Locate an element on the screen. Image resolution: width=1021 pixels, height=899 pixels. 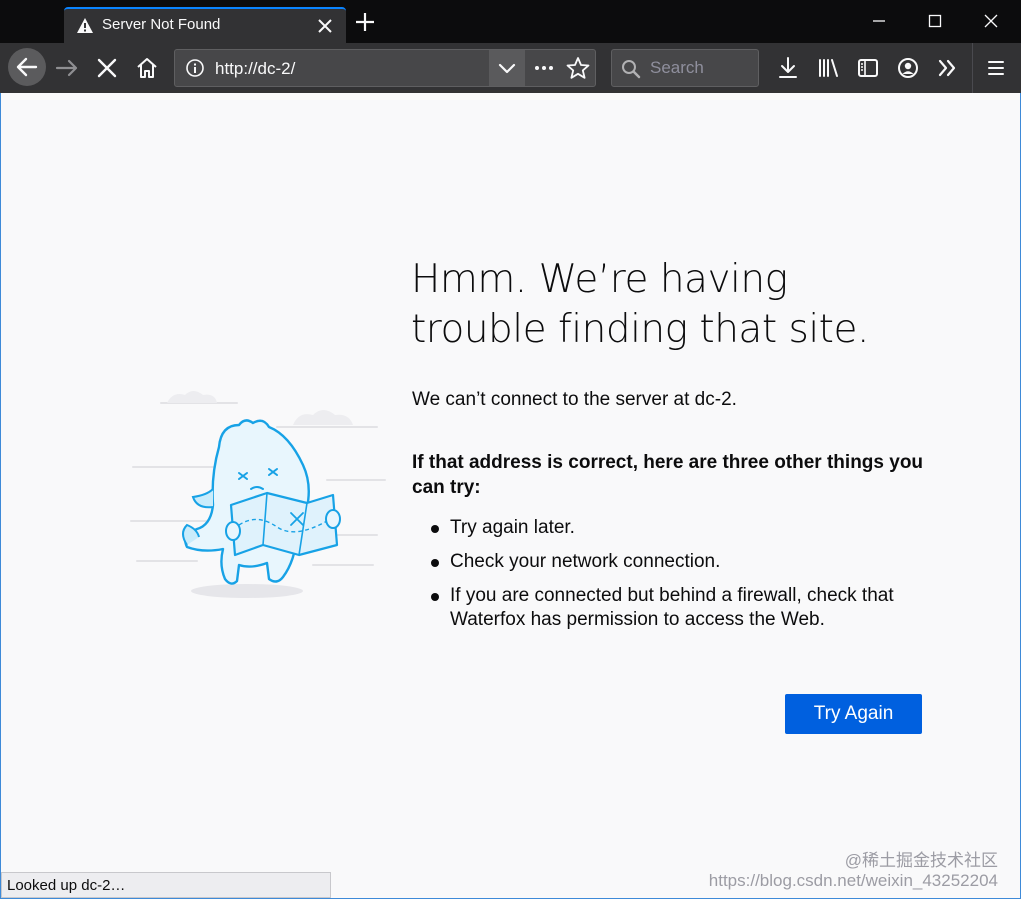
search-bar is located at coordinates (685, 68).